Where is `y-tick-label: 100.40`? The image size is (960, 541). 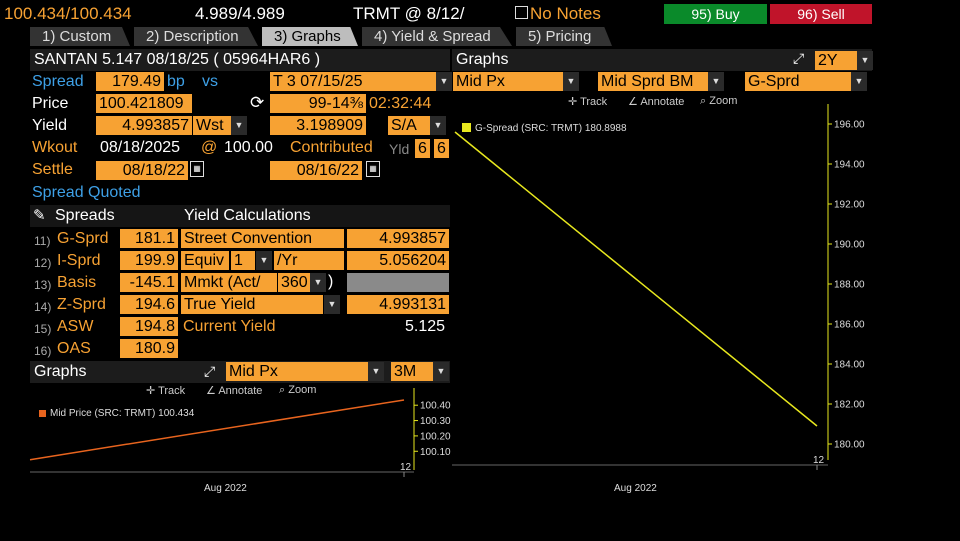 y-tick-label: 100.40 is located at coordinates (435, 406).